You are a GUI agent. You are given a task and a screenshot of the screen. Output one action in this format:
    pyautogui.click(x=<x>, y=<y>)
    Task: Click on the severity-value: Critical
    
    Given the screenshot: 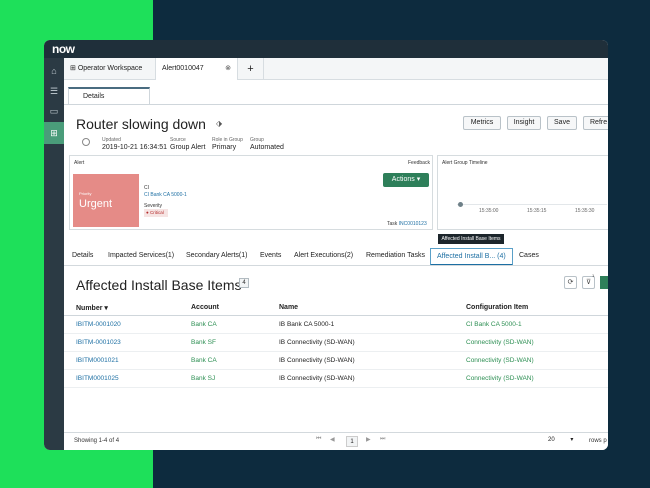 What is the action you would take?
    pyautogui.click(x=156, y=212)
    